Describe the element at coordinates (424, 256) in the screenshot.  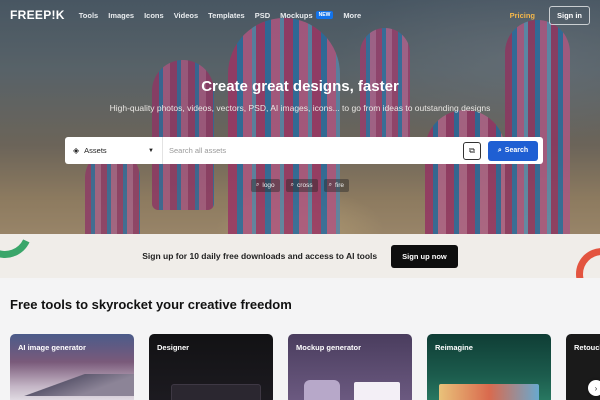
I see `sign-up-button: Sign up now` at that location.